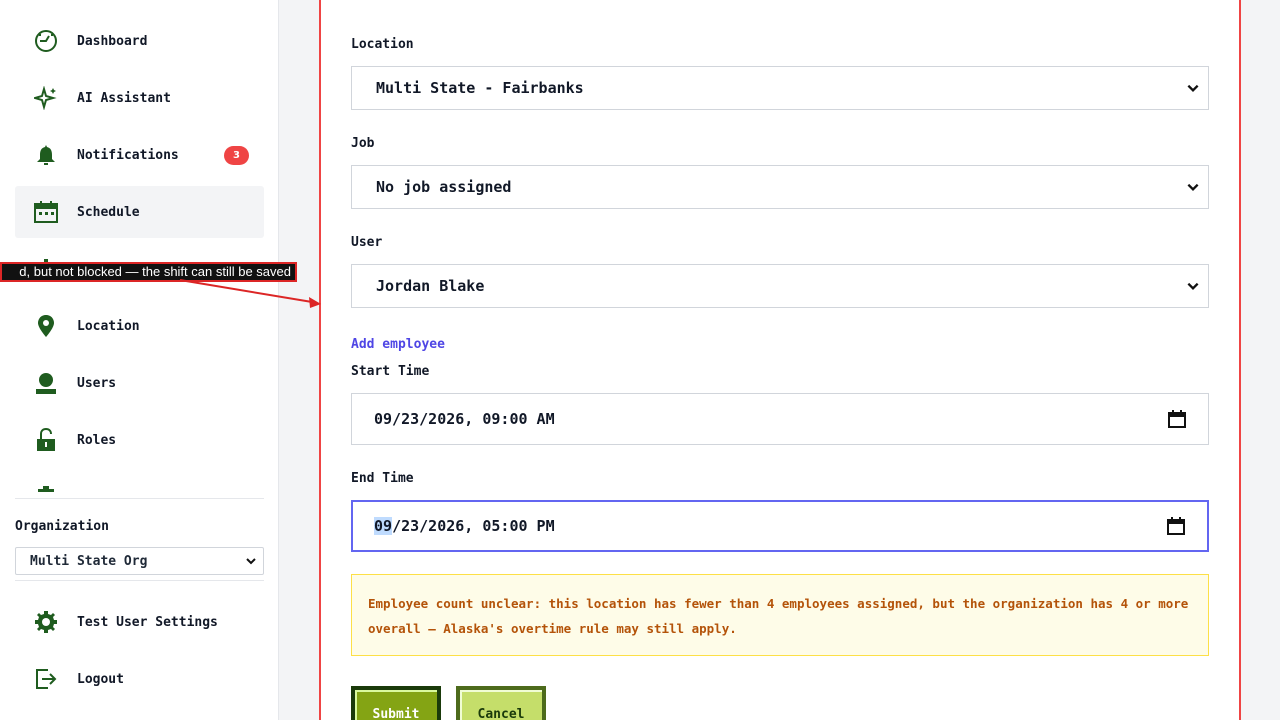 Image resolution: width=1280 pixels, height=720 pixels. Describe the element at coordinates (147, 622) in the screenshot. I see `sidebar-item-label: Test User Settings` at that location.